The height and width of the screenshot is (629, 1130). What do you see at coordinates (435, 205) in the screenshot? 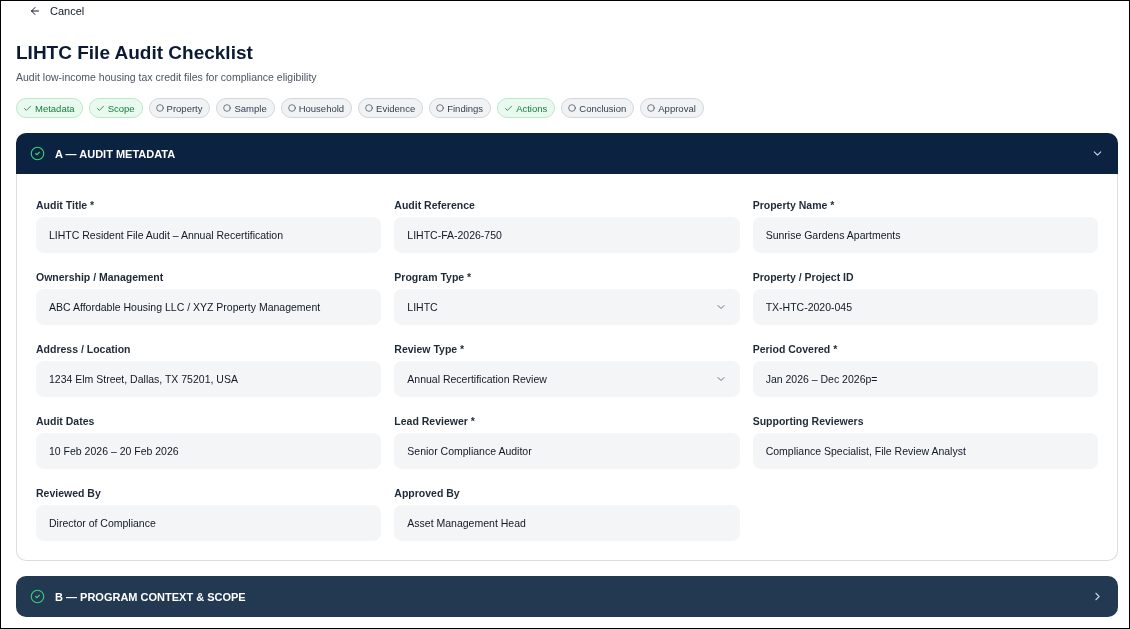
I see `field-label: Audit Reference` at bounding box center [435, 205].